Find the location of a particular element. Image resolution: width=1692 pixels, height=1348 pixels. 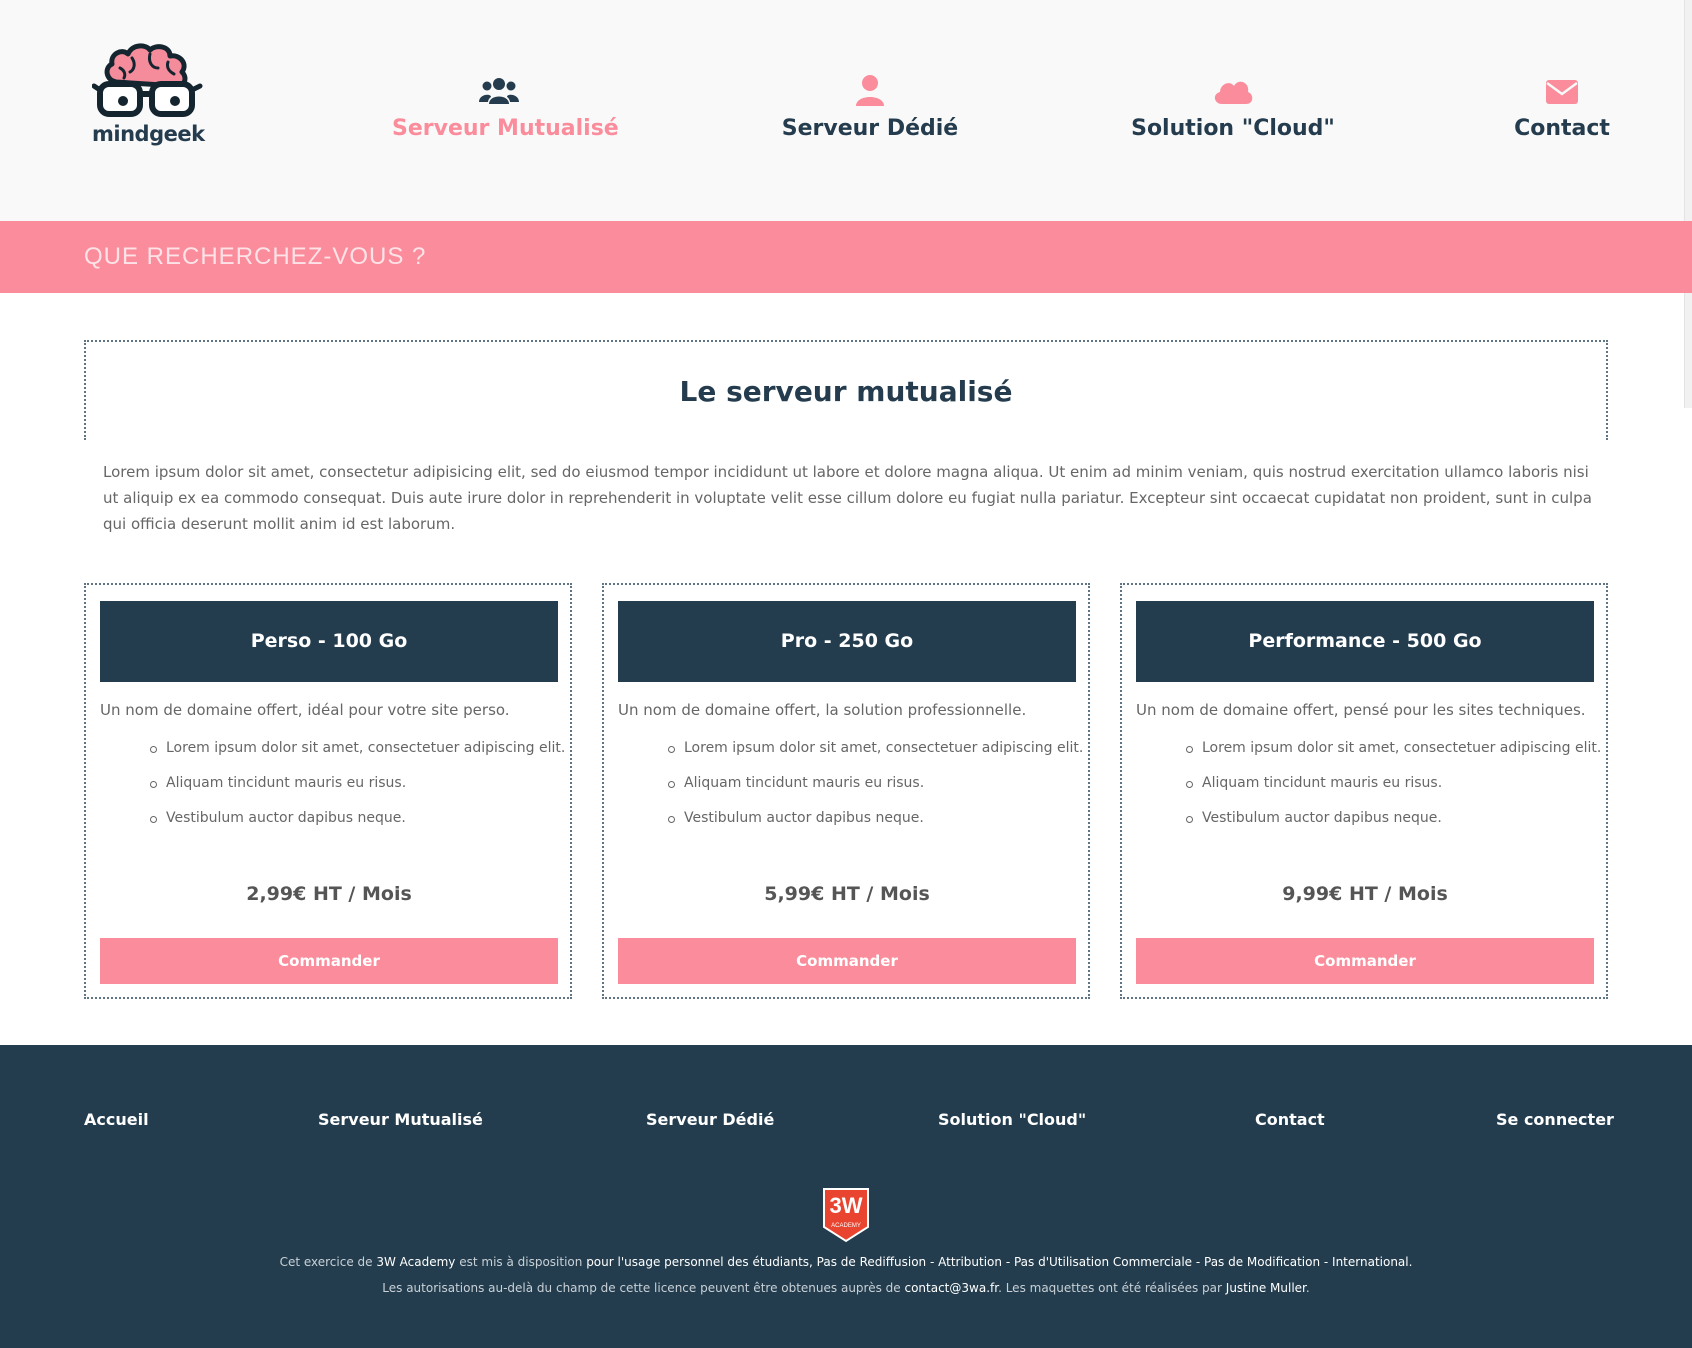

mindgeek-logo: mindgeek is located at coordinates (148, 95).